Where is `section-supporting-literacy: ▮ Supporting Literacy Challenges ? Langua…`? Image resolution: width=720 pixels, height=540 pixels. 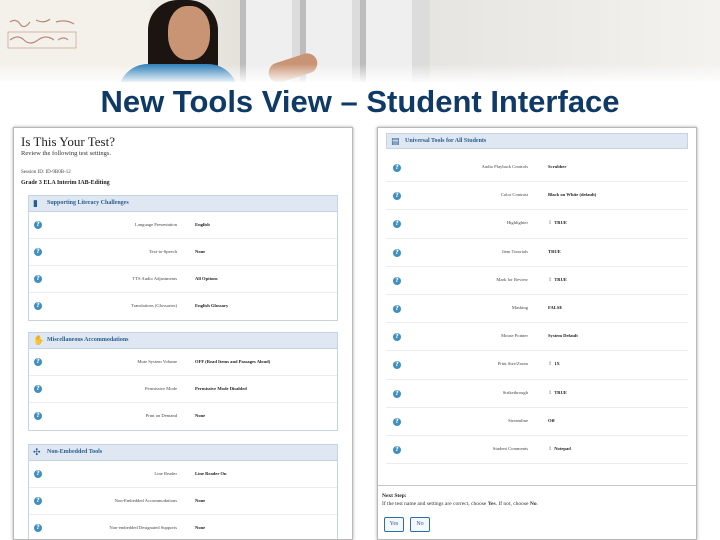 section-supporting-literacy: ▮ Supporting Literacy Challenges ? Langua… is located at coordinates (183, 258).